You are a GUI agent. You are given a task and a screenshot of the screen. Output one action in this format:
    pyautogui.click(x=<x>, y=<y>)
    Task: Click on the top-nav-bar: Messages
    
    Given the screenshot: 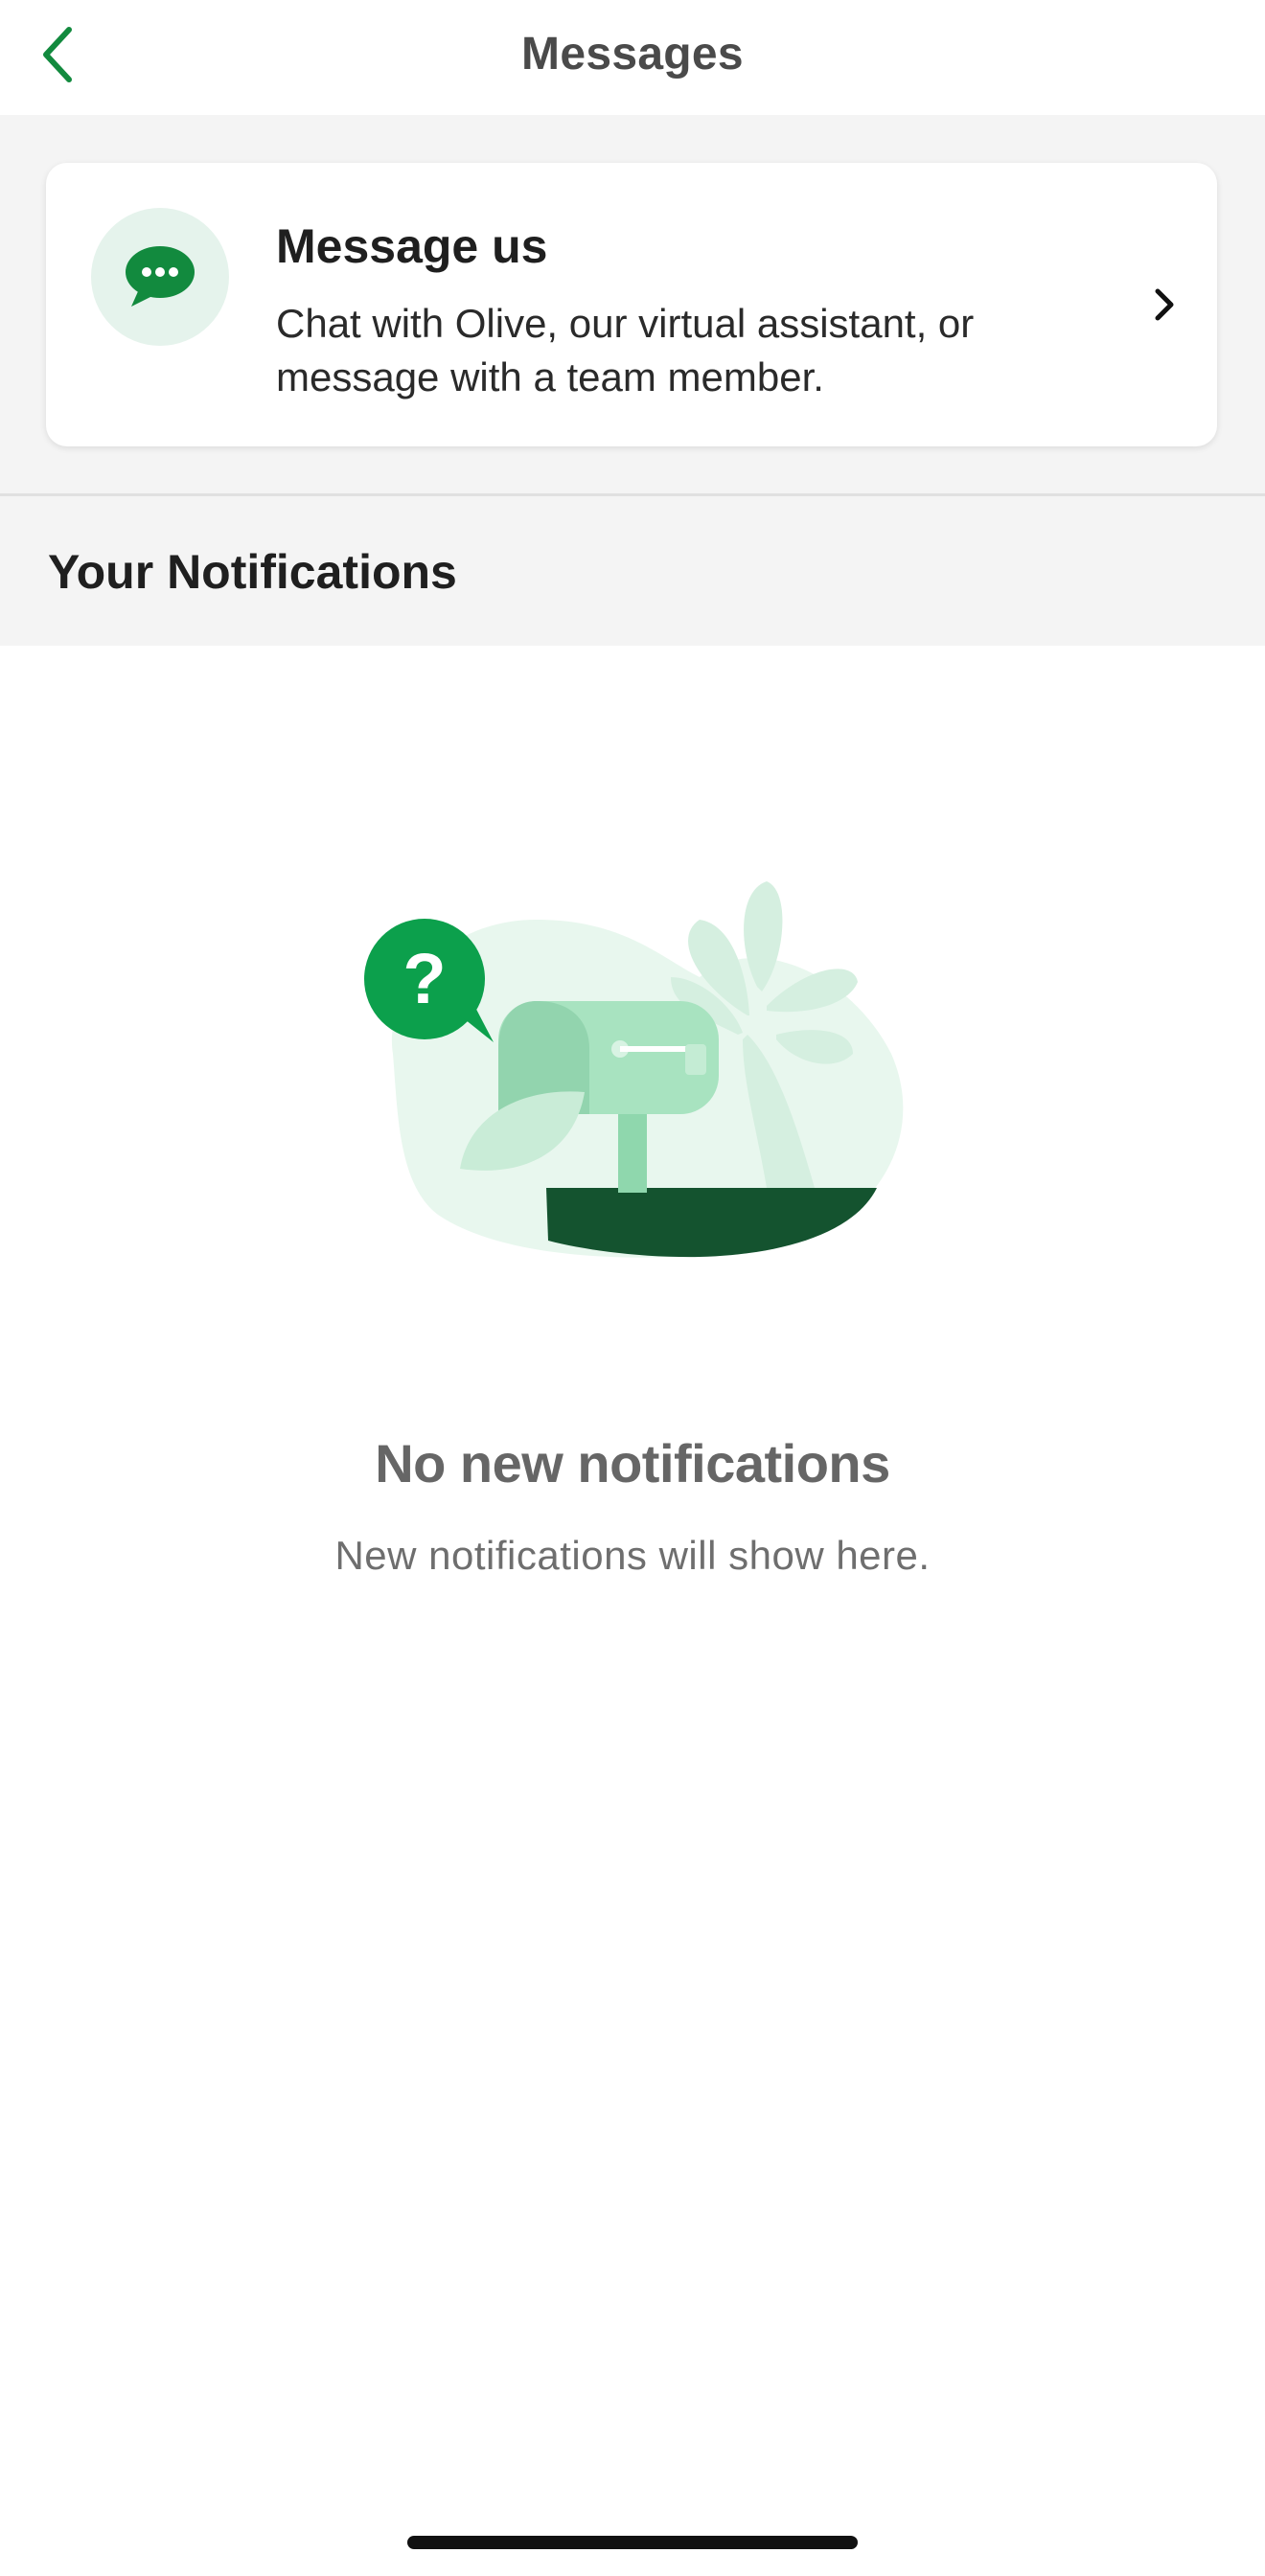 What is the action you would take?
    pyautogui.click(x=632, y=57)
    